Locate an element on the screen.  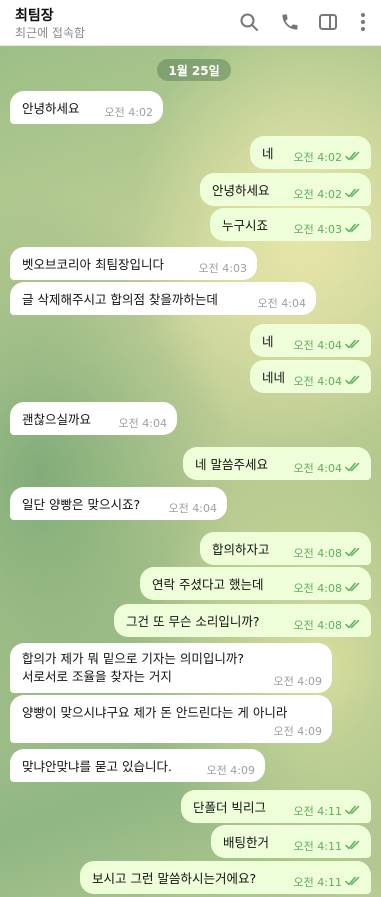
search-icon is located at coordinates (249, 22).